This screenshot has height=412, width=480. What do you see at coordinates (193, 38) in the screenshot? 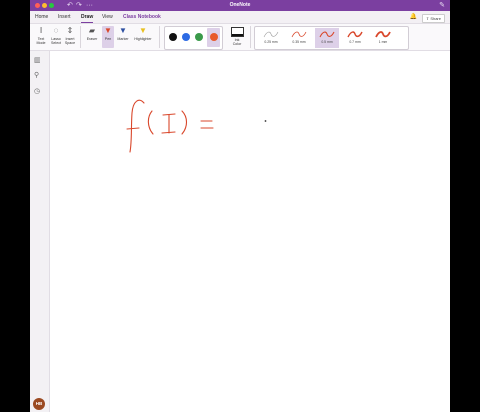
I see `ink-swatches` at bounding box center [193, 38].